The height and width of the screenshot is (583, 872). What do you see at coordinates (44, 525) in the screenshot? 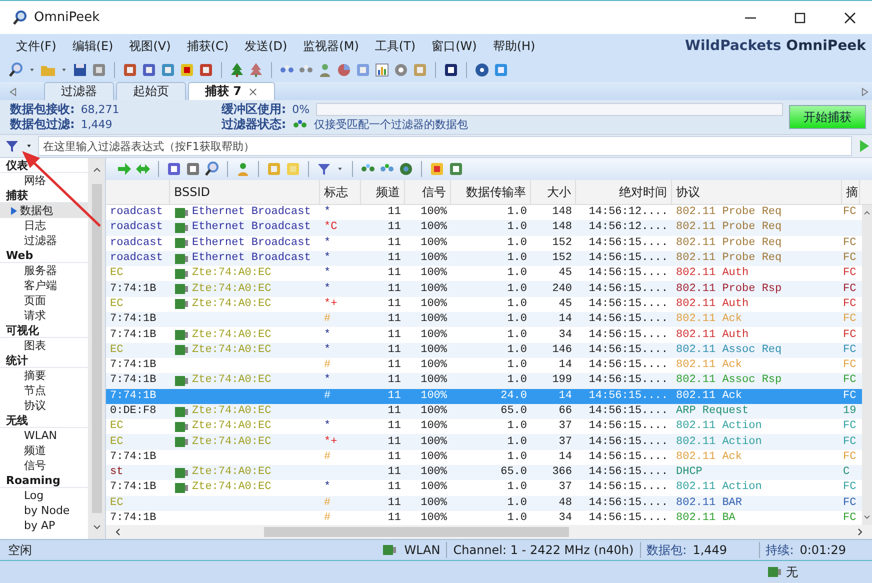
I see `sidebar-item: by AP` at bounding box center [44, 525].